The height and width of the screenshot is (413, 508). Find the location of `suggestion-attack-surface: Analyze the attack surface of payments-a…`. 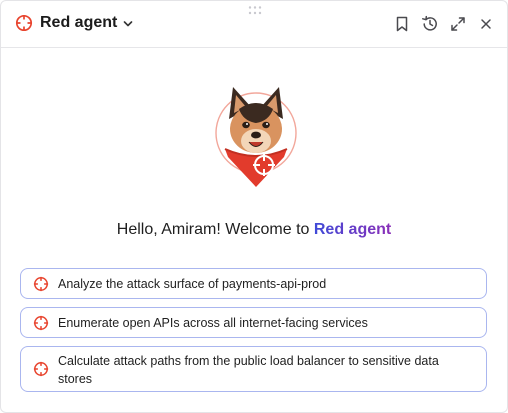

suggestion-attack-surface: Analyze the attack surface of payments-a… is located at coordinates (253, 283).